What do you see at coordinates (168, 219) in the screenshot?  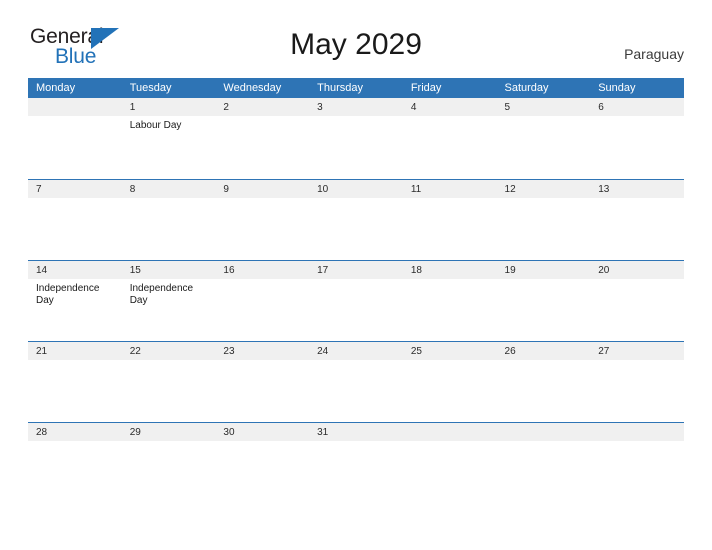 I see `day-cell: 8` at bounding box center [168, 219].